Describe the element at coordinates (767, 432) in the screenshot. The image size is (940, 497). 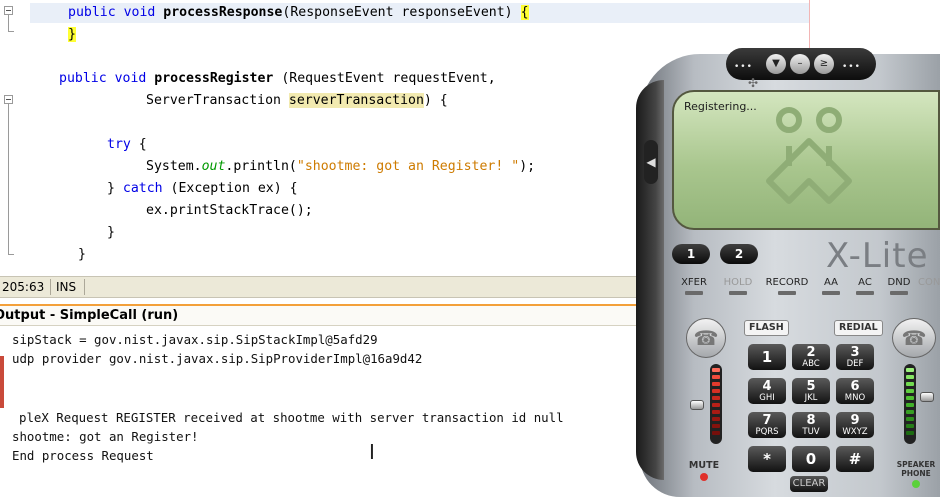
I see `key-letters: PQRS` at that location.